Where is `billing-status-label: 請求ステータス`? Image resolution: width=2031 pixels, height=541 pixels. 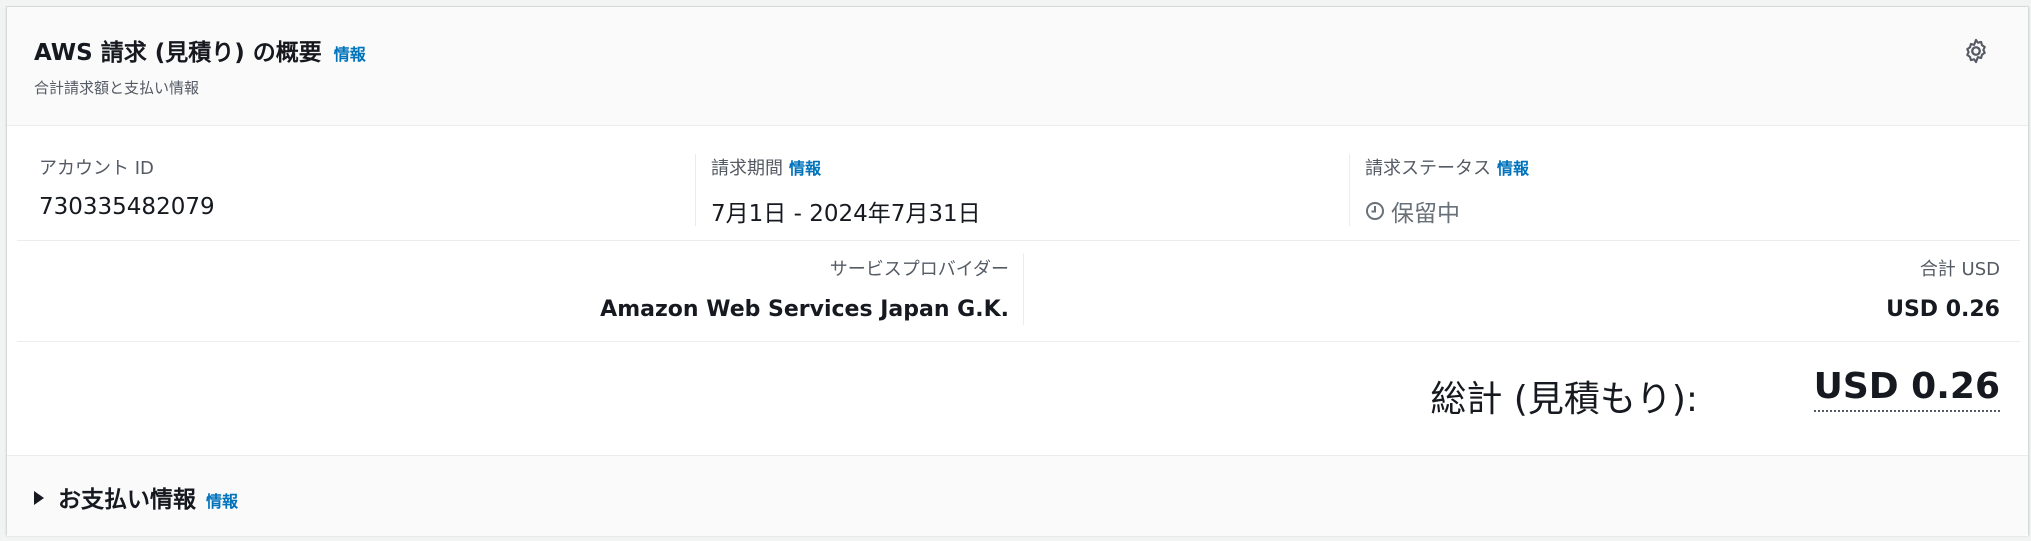
billing-status-label: 請求ステータス is located at coordinates (1428, 168).